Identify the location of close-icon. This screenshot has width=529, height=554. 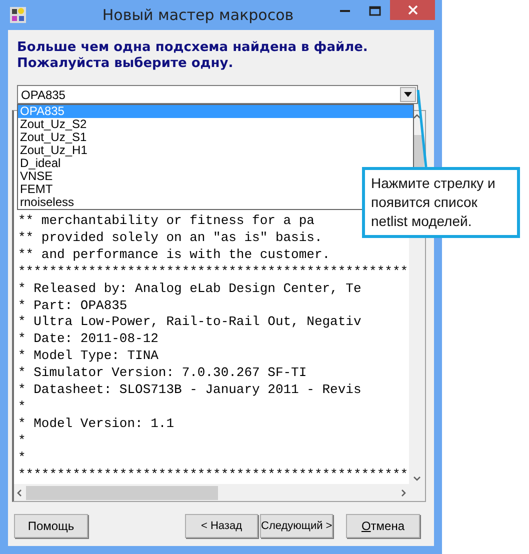
(413, 10).